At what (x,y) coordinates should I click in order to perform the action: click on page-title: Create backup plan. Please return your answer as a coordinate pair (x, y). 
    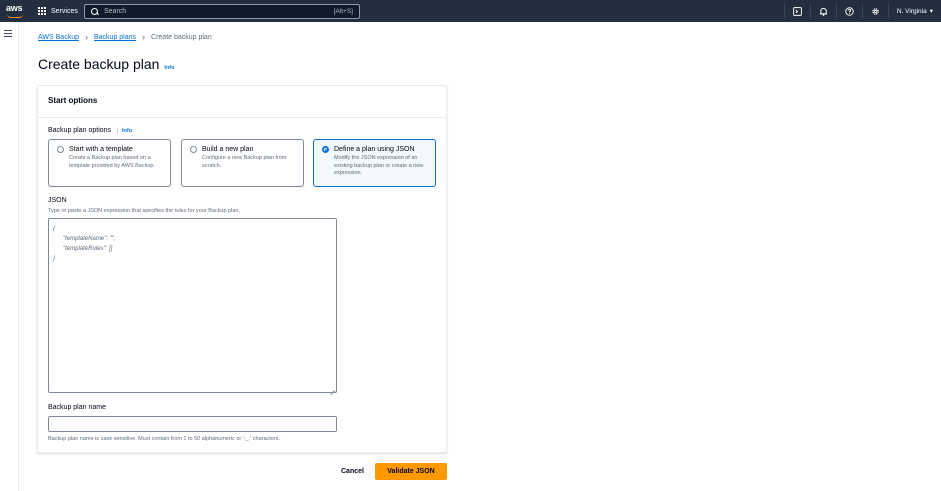
    Looking at the image, I should click on (99, 64).